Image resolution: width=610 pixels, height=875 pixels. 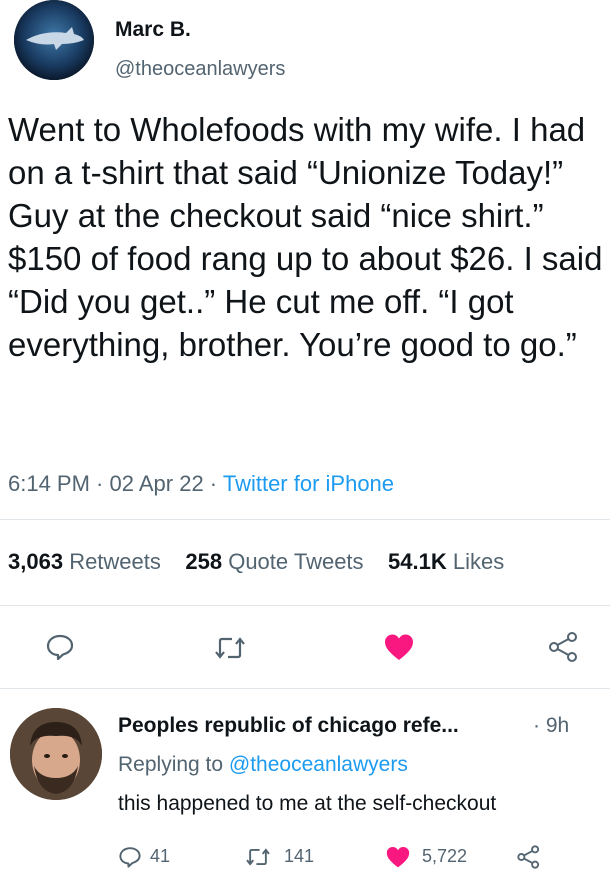 I want to click on replying-to: Replying to @theoceanlawyers, so click(x=263, y=765).